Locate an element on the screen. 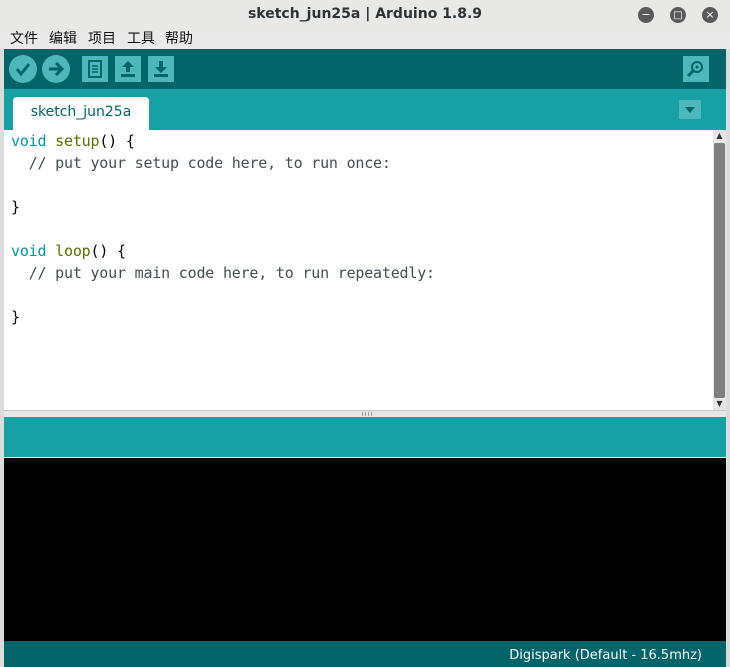 The image size is (730, 667). save-button is located at coordinates (161, 69).